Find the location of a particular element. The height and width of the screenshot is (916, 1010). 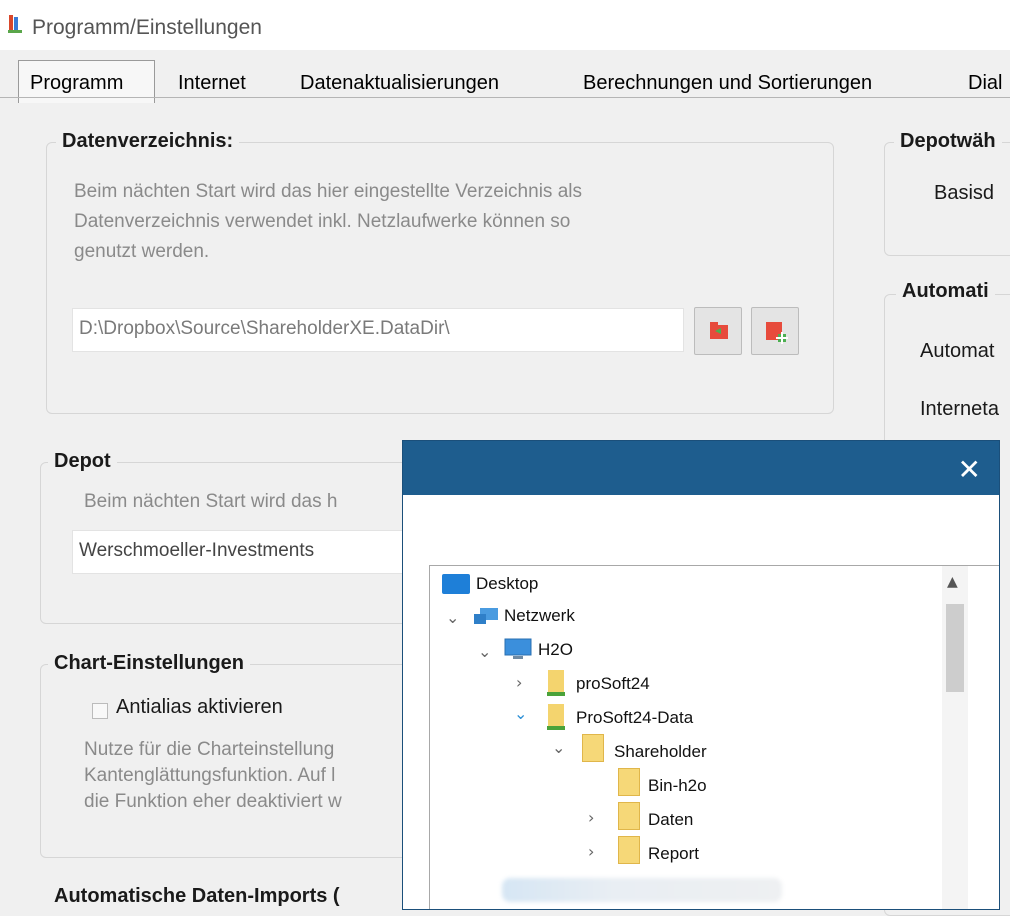

chart-desc-line3: die Funktion eher deaktiviert w is located at coordinates (213, 801).